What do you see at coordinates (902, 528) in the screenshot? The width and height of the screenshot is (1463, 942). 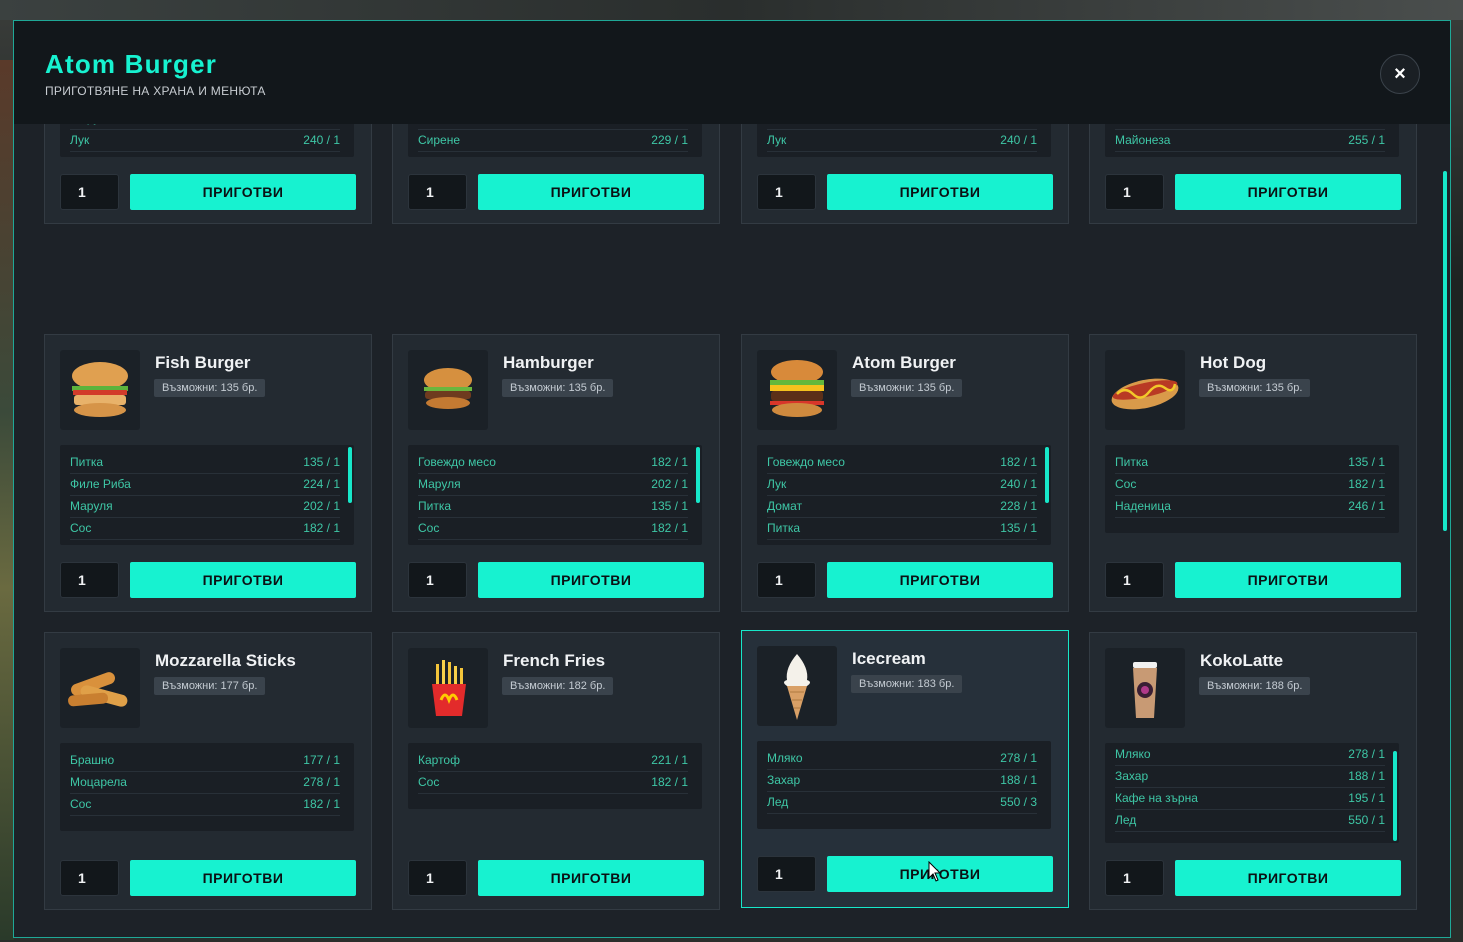 I see `ingredient-row: Питка 135 / 1` at bounding box center [902, 528].